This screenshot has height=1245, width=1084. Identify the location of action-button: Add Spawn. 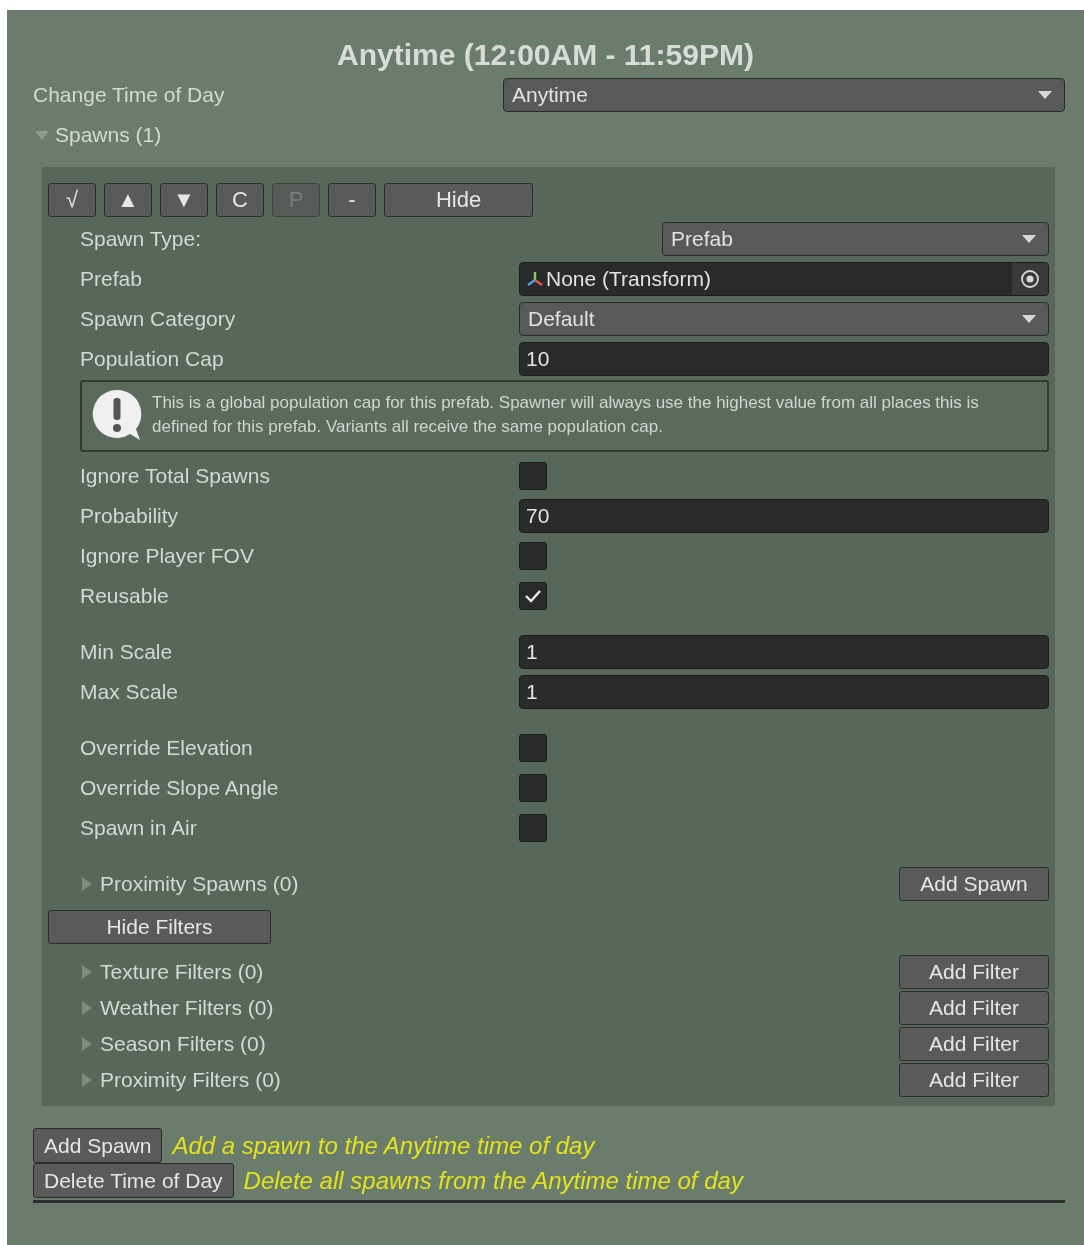
(98, 1145).